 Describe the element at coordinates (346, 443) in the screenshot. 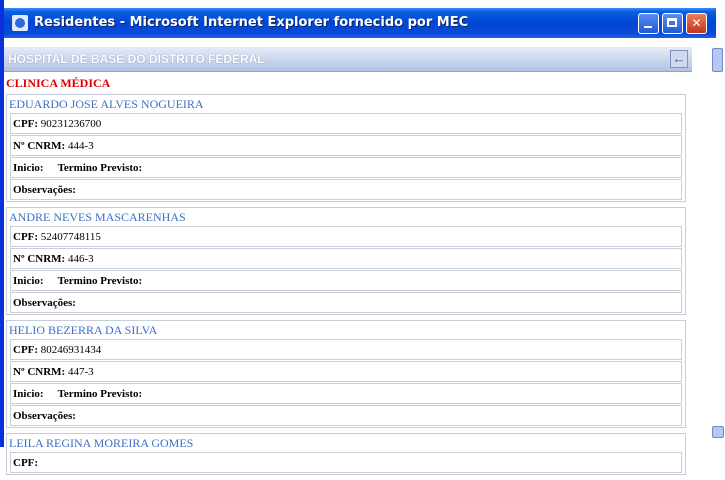

I see `resident-name-link: LEILA REGINA MOREIRA GOMES` at that location.